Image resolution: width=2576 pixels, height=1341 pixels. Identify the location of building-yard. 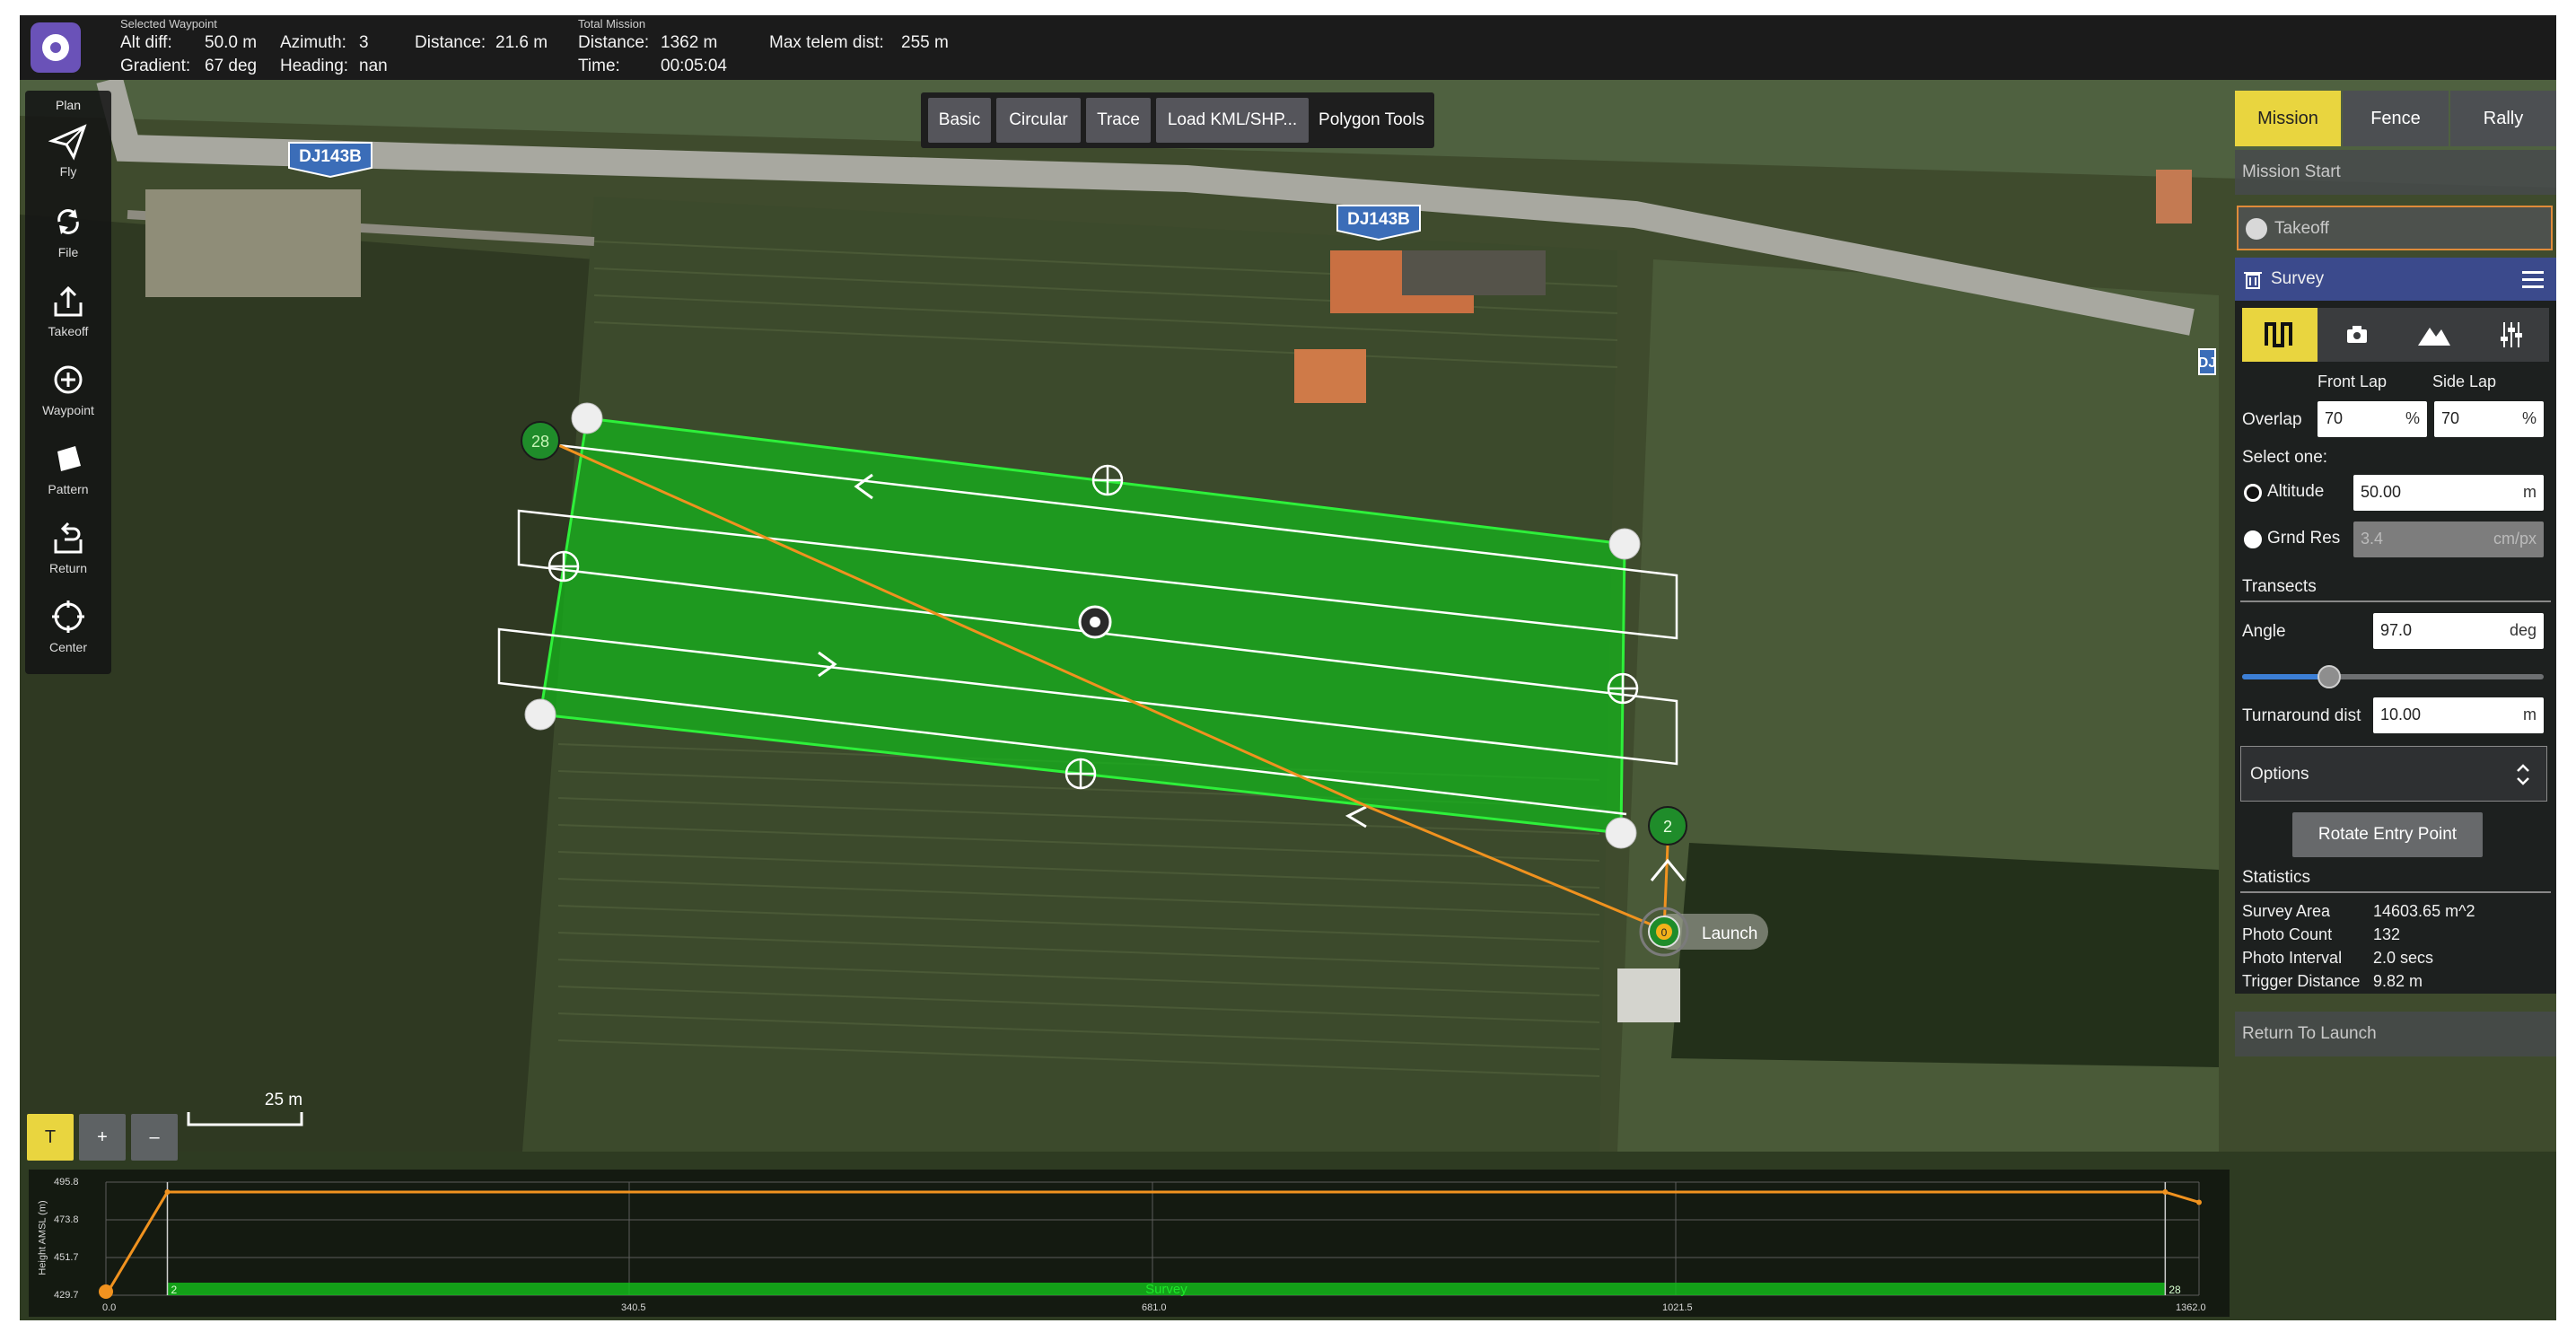
(253, 243).